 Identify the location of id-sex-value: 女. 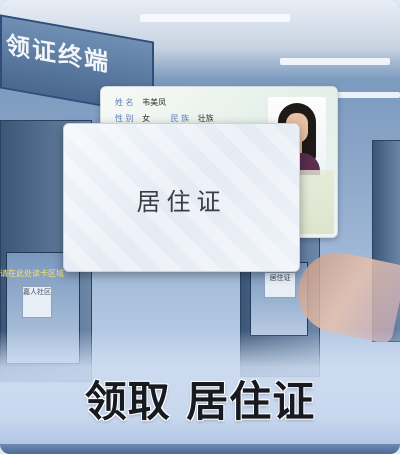
(146, 118).